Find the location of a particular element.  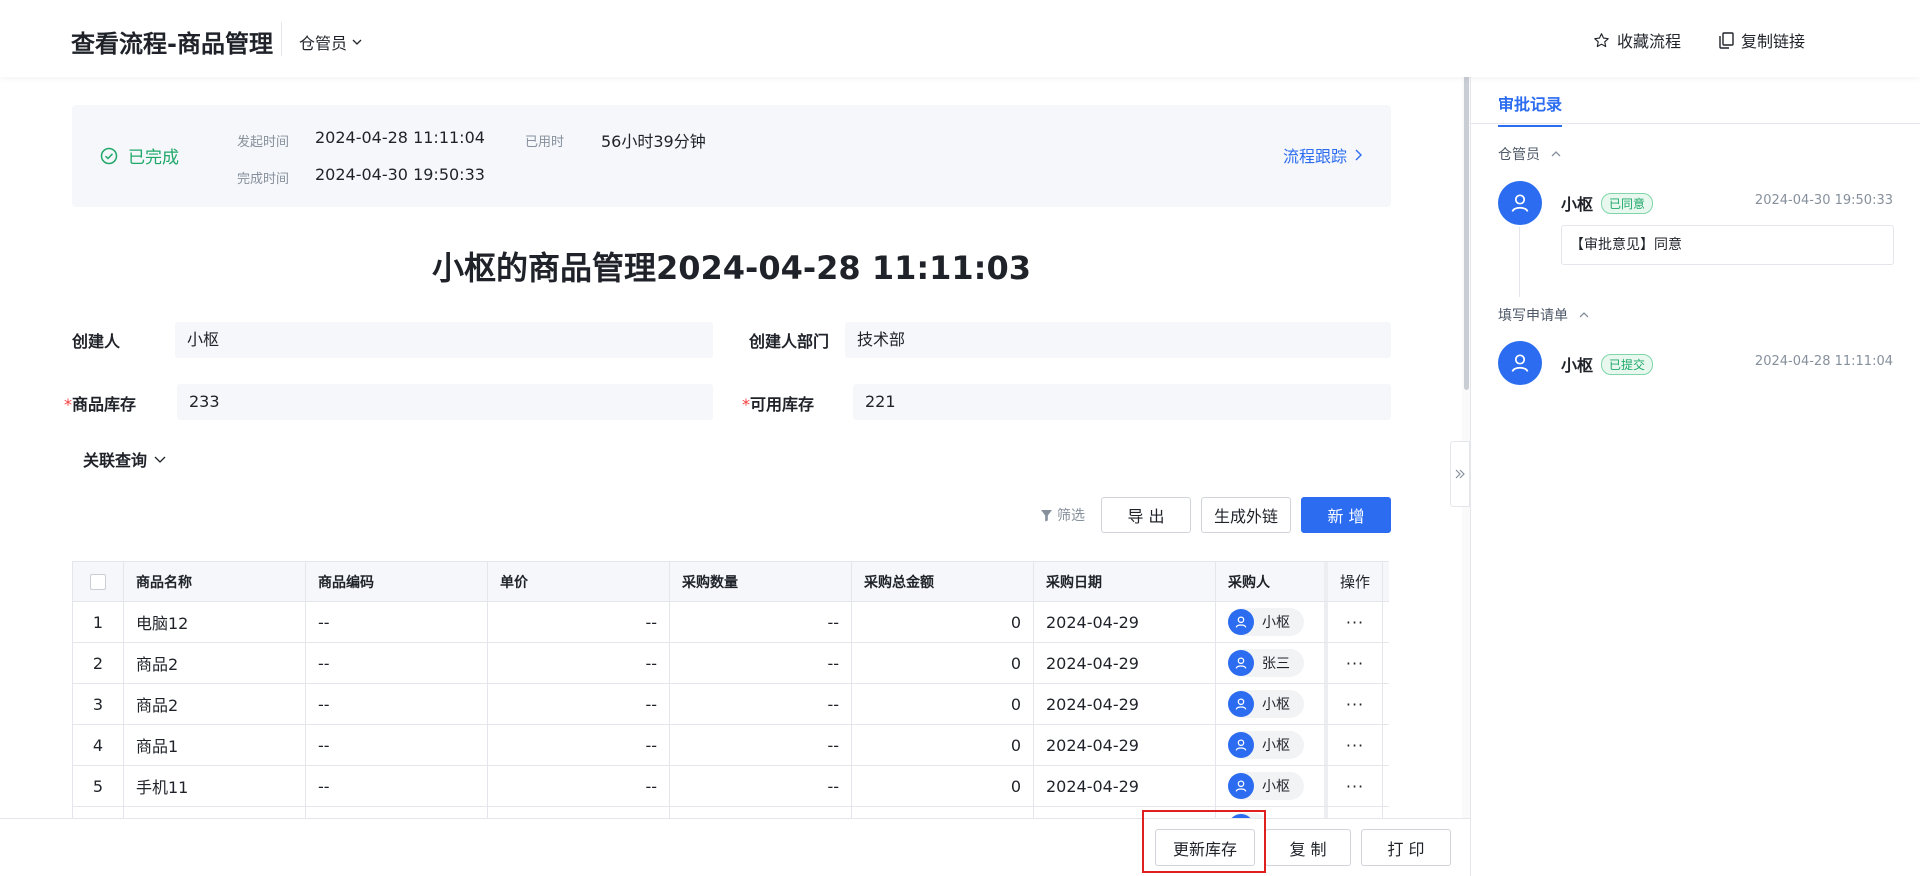

favorite-process-button: 收藏流程 is located at coordinates (1637, 40).